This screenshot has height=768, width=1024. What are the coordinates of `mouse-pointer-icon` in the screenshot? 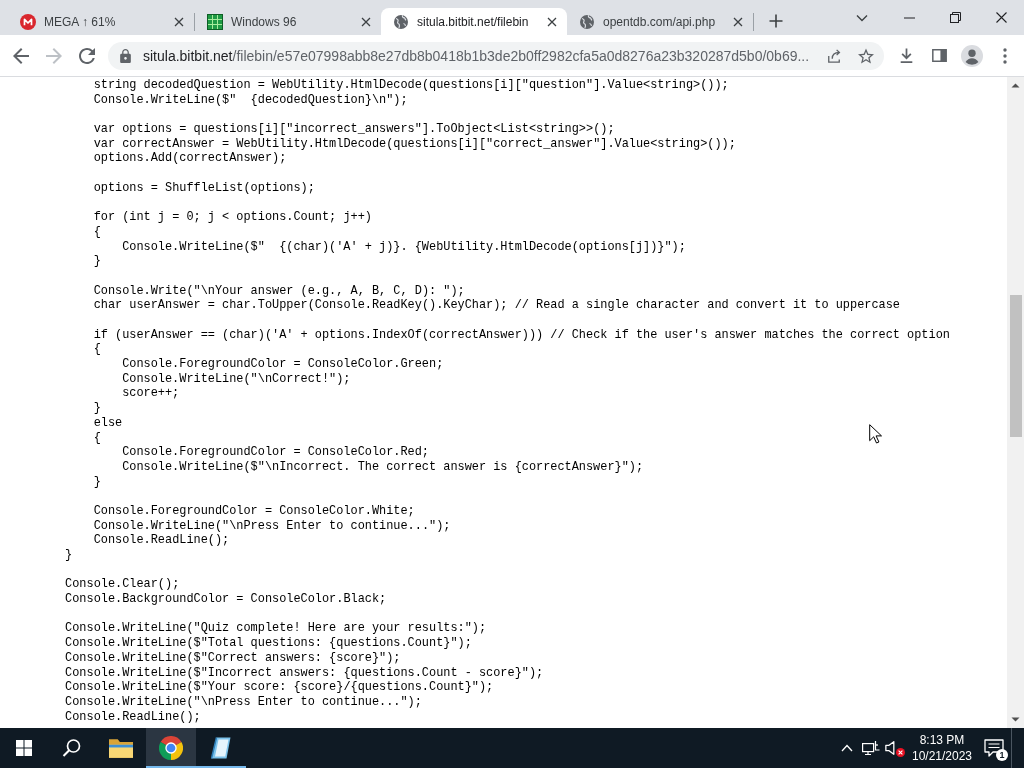 It's located at (875, 434).